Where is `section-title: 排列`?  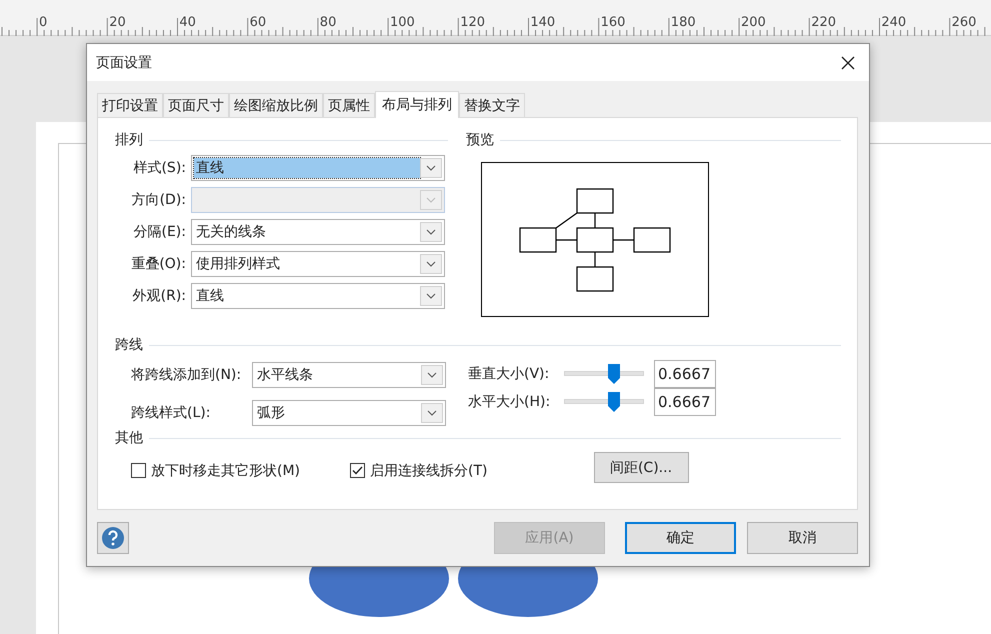
section-title: 排列 is located at coordinates (129, 140).